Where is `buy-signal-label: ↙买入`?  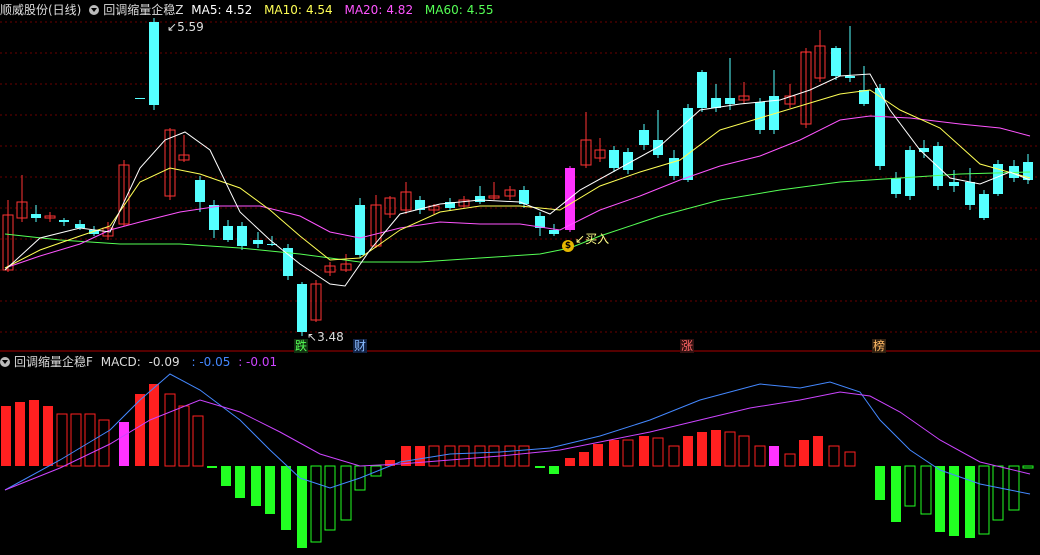 buy-signal-label: ↙买入 is located at coordinates (592, 239).